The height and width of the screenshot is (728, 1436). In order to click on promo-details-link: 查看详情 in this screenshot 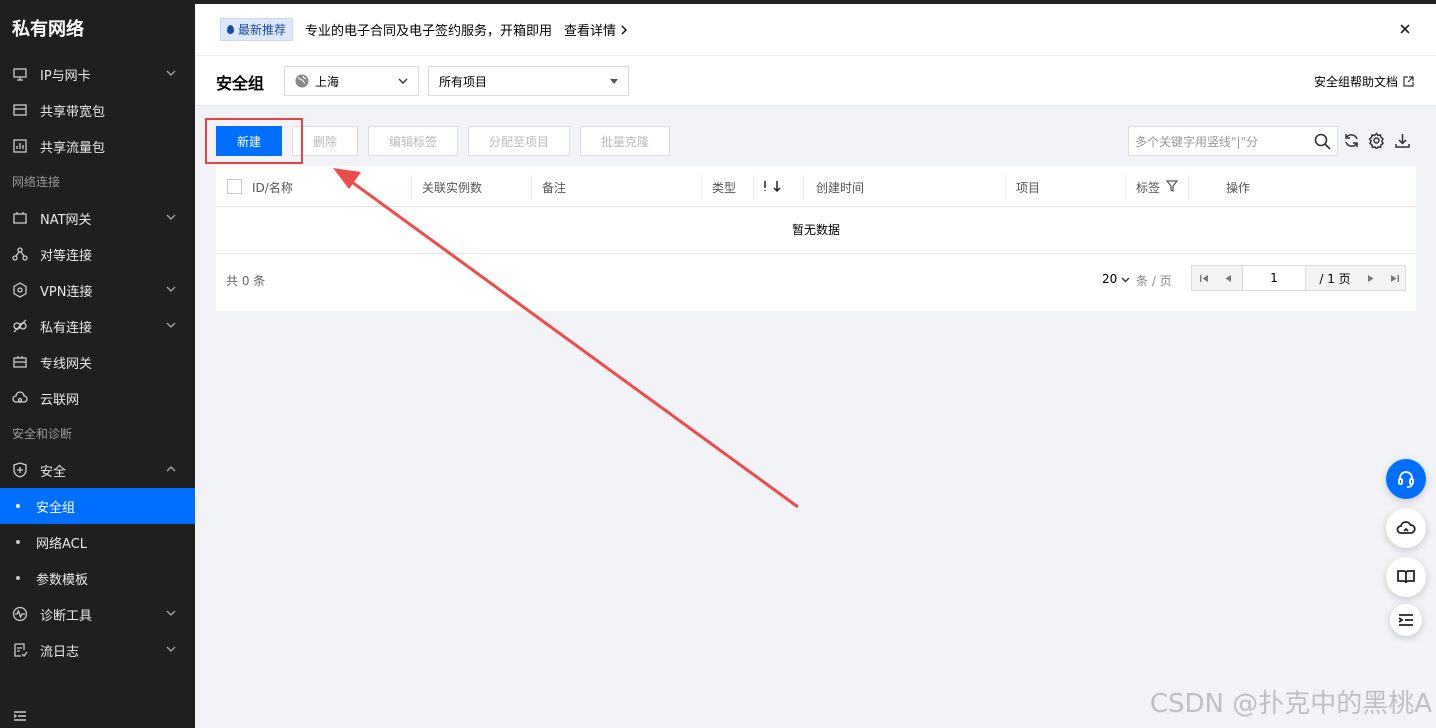, I will do `click(596, 29)`.